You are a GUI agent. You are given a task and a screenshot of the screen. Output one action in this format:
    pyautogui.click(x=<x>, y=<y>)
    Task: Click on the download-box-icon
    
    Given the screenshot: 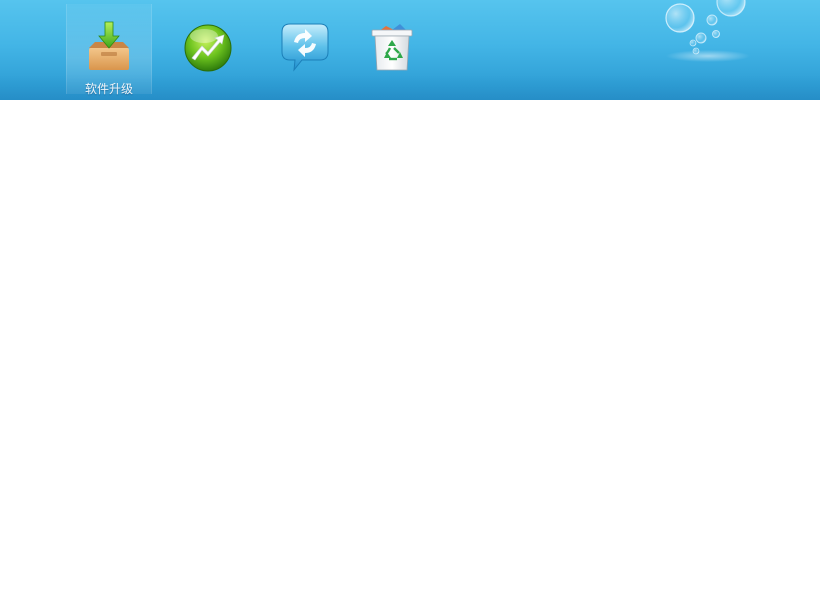 What is the action you would take?
    pyautogui.click(x=109, y=45)
    